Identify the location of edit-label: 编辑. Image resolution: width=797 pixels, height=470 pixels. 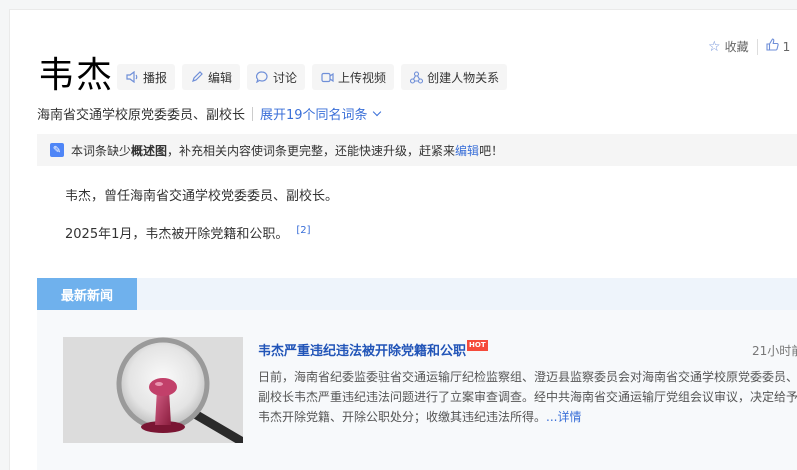
(220, 77).